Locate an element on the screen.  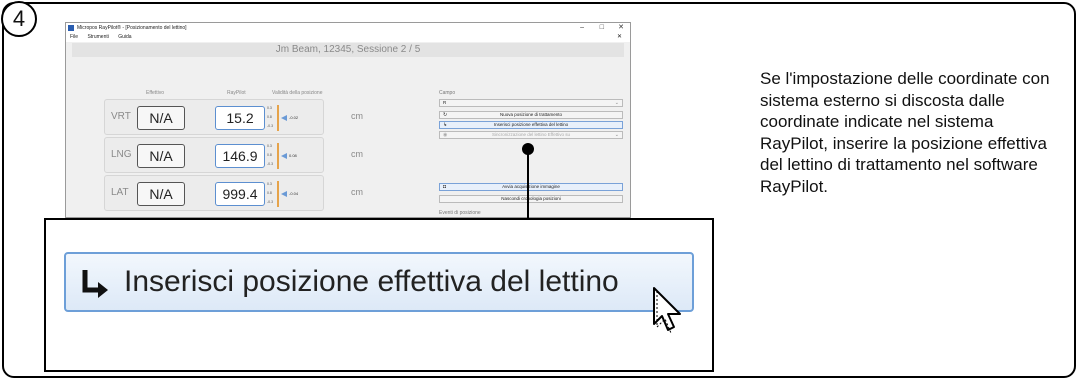
axis-label: VRT is located at coordinates (121, 116).